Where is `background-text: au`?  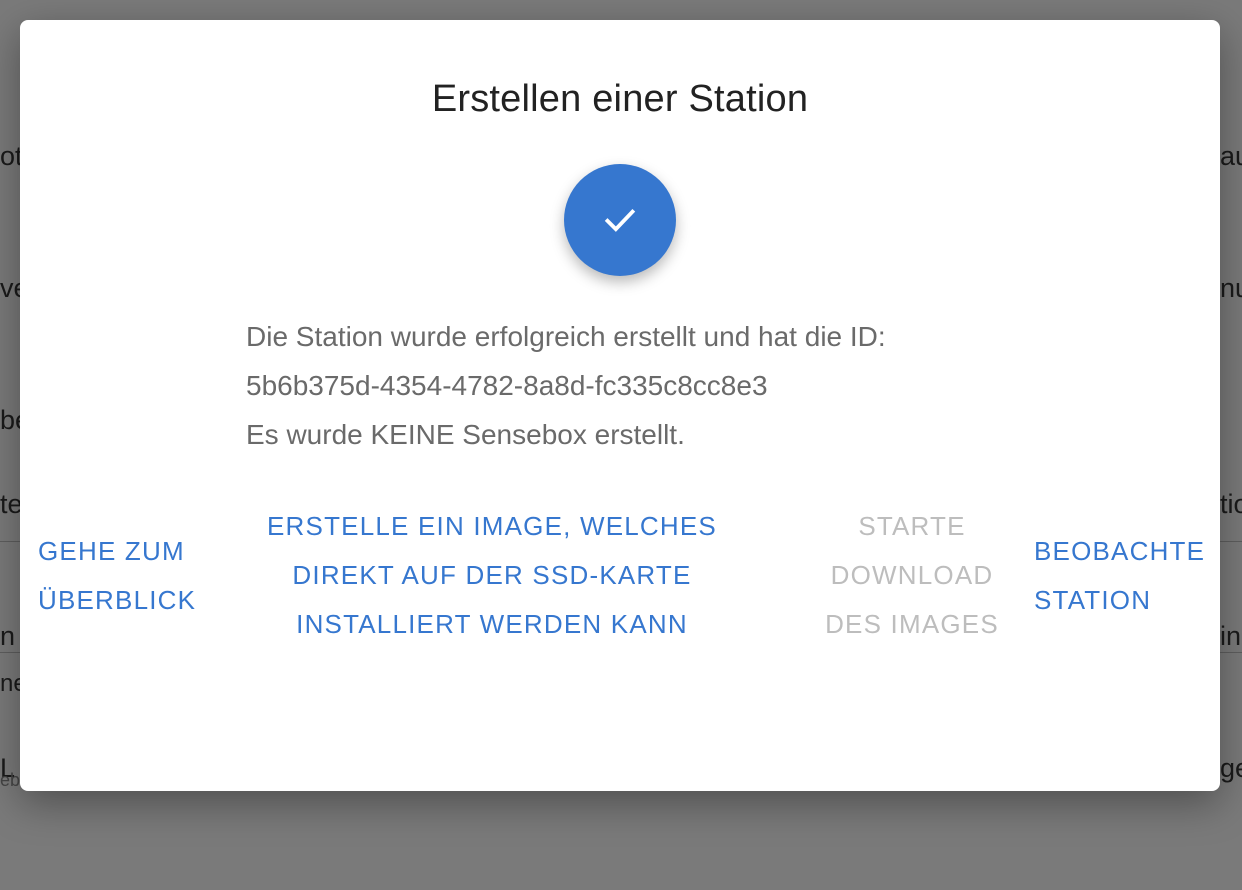 background-text: au is located at coordinates (1231, 156).